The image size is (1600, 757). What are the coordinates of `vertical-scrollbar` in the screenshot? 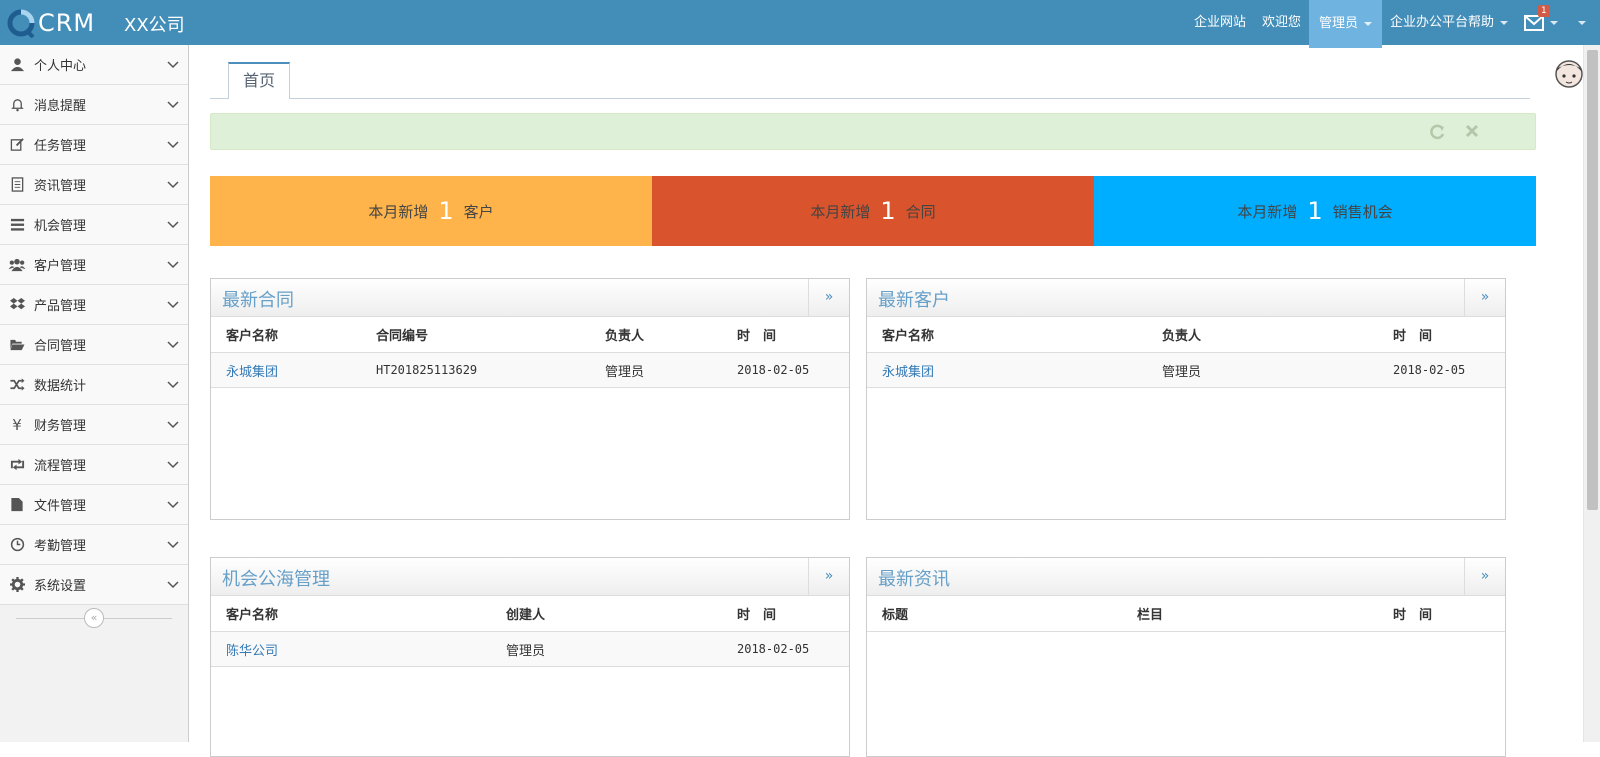 It's located at (1591, 393).